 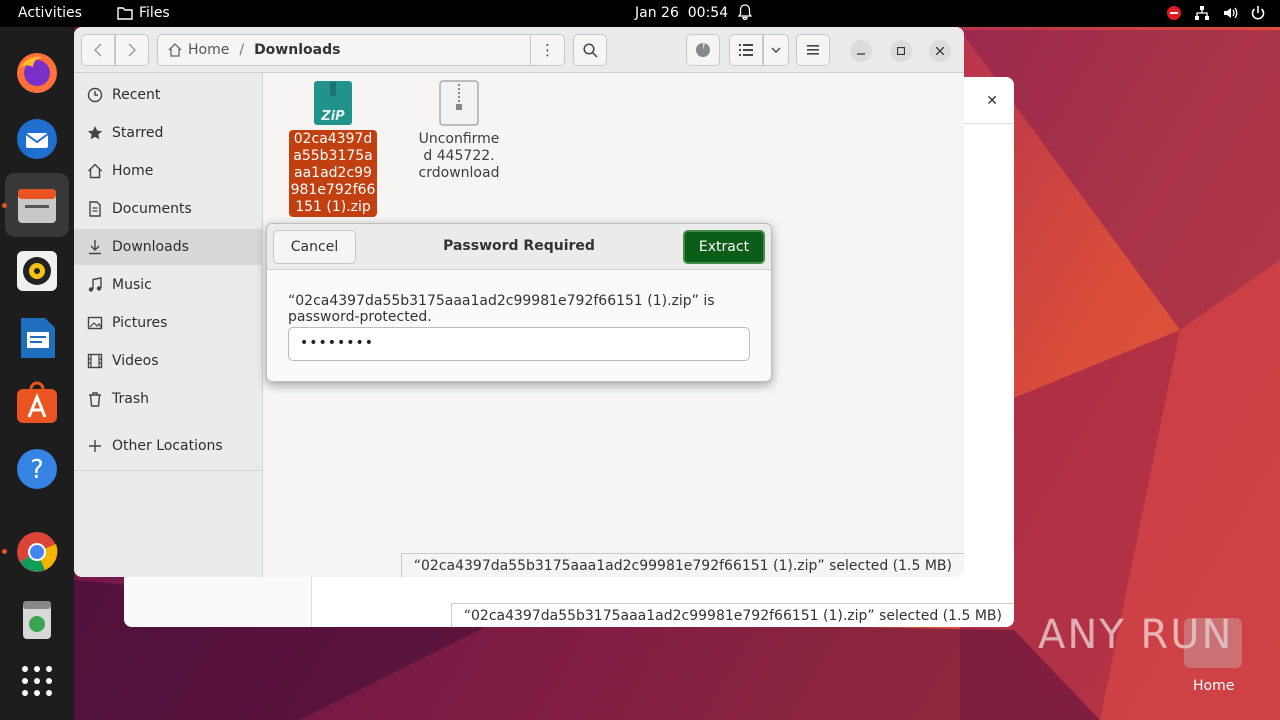 I want to click on sidebar-item-label: Music, so click(x=132, y=285).